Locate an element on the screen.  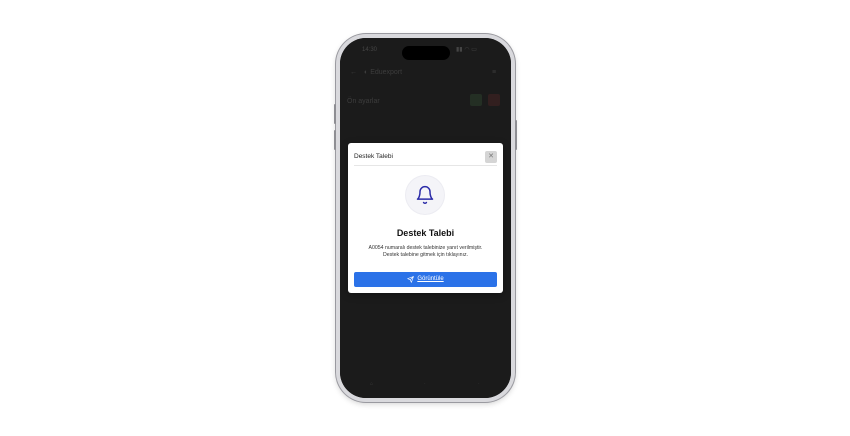
modal-title: Destek Talebi is located at coordinates (373, 156).